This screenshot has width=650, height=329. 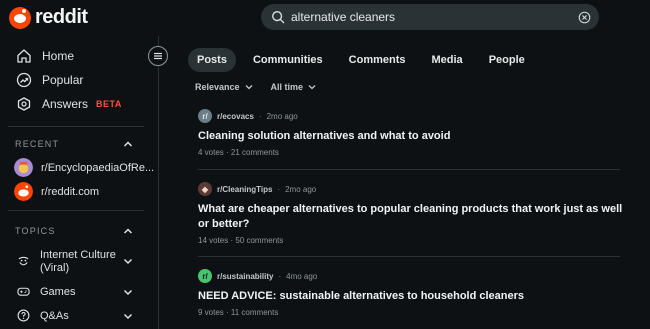 I want to click on expand-internet-culture-icon, so click(x=128, y=261).